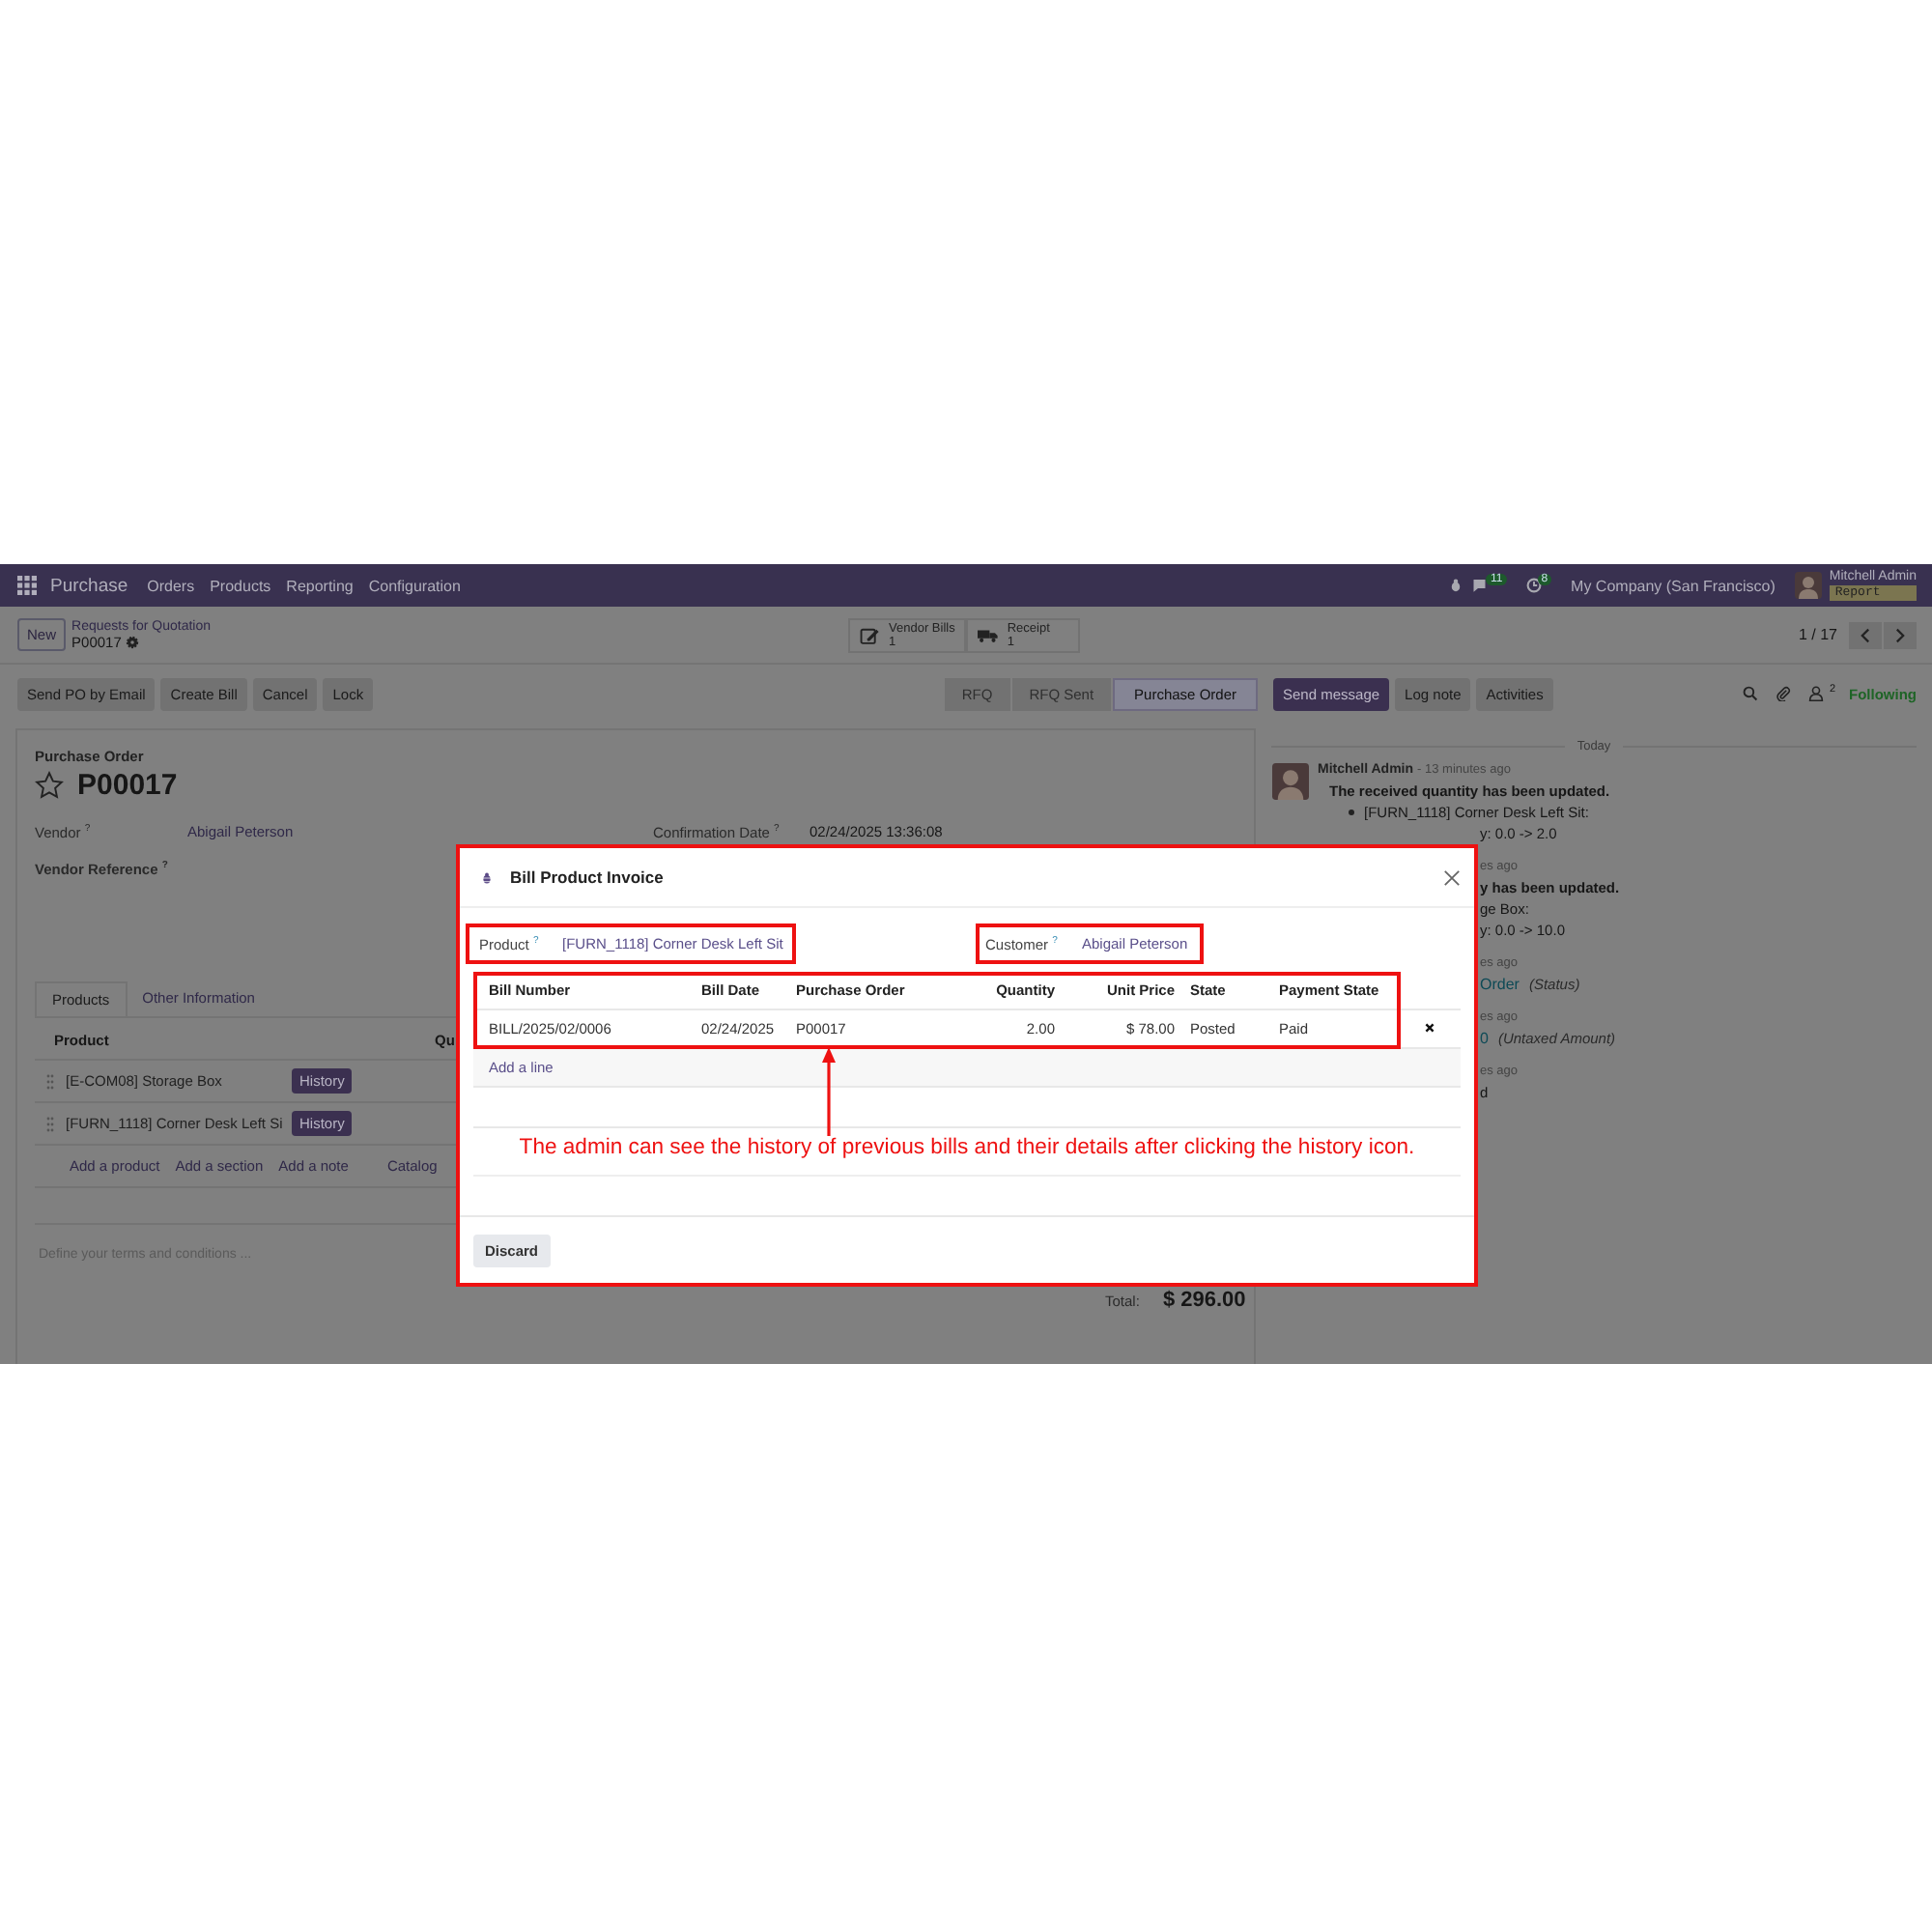 The image size is (1932, 1932). I want to click on next-button, so click(1900, 634).